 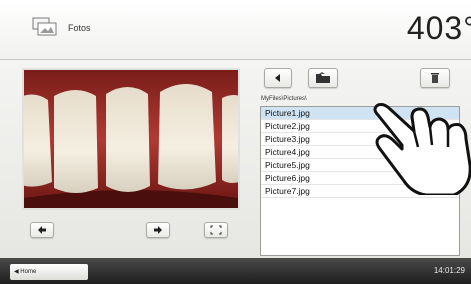 What do you see at coordinates (422, 149) in the screenshot?
I see `pointing-hand-icon` at bounding box center [422, 149].